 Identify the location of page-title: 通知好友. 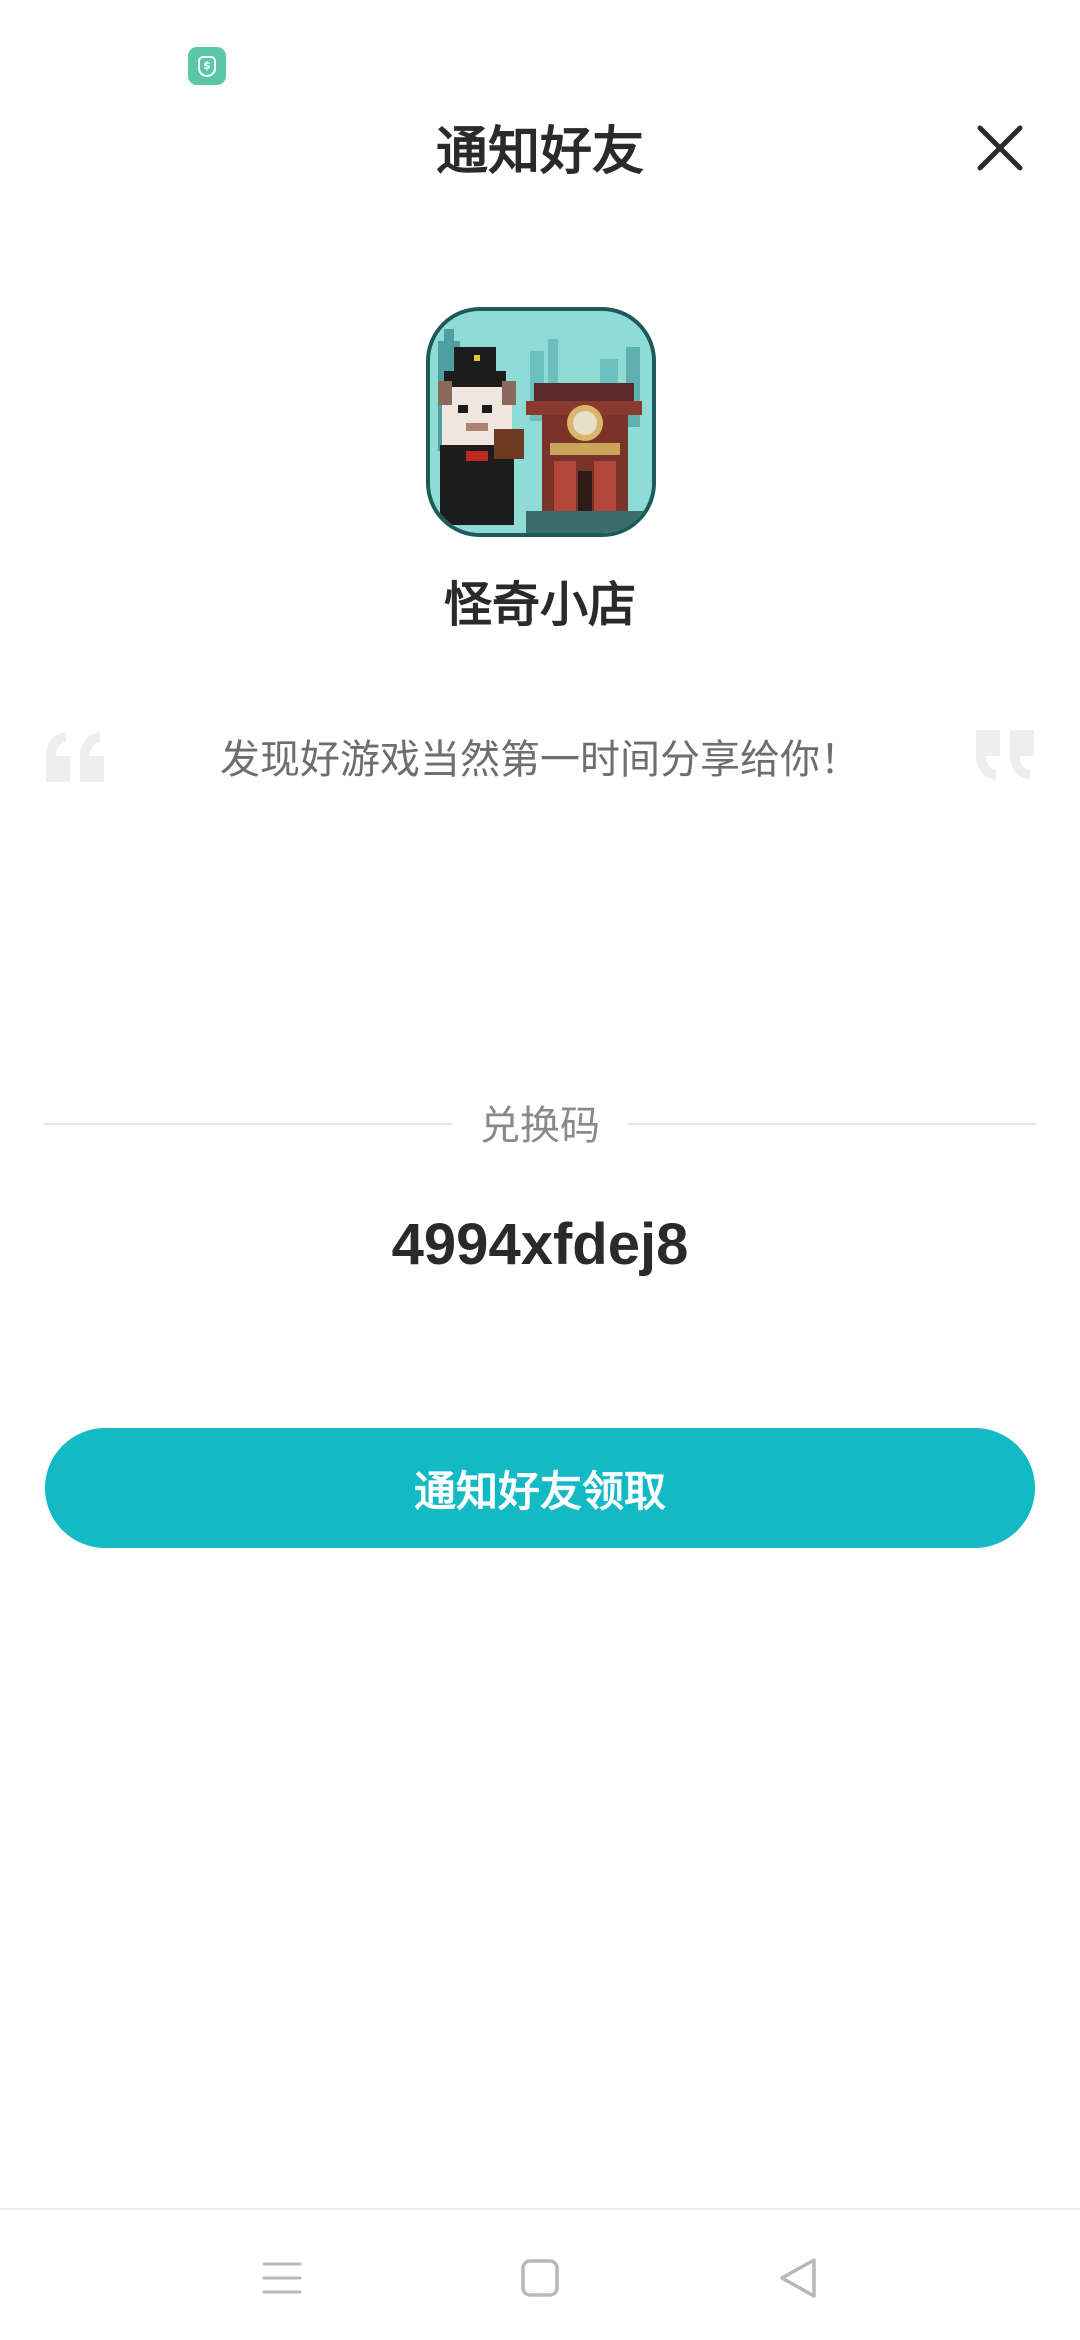
(539, 152).